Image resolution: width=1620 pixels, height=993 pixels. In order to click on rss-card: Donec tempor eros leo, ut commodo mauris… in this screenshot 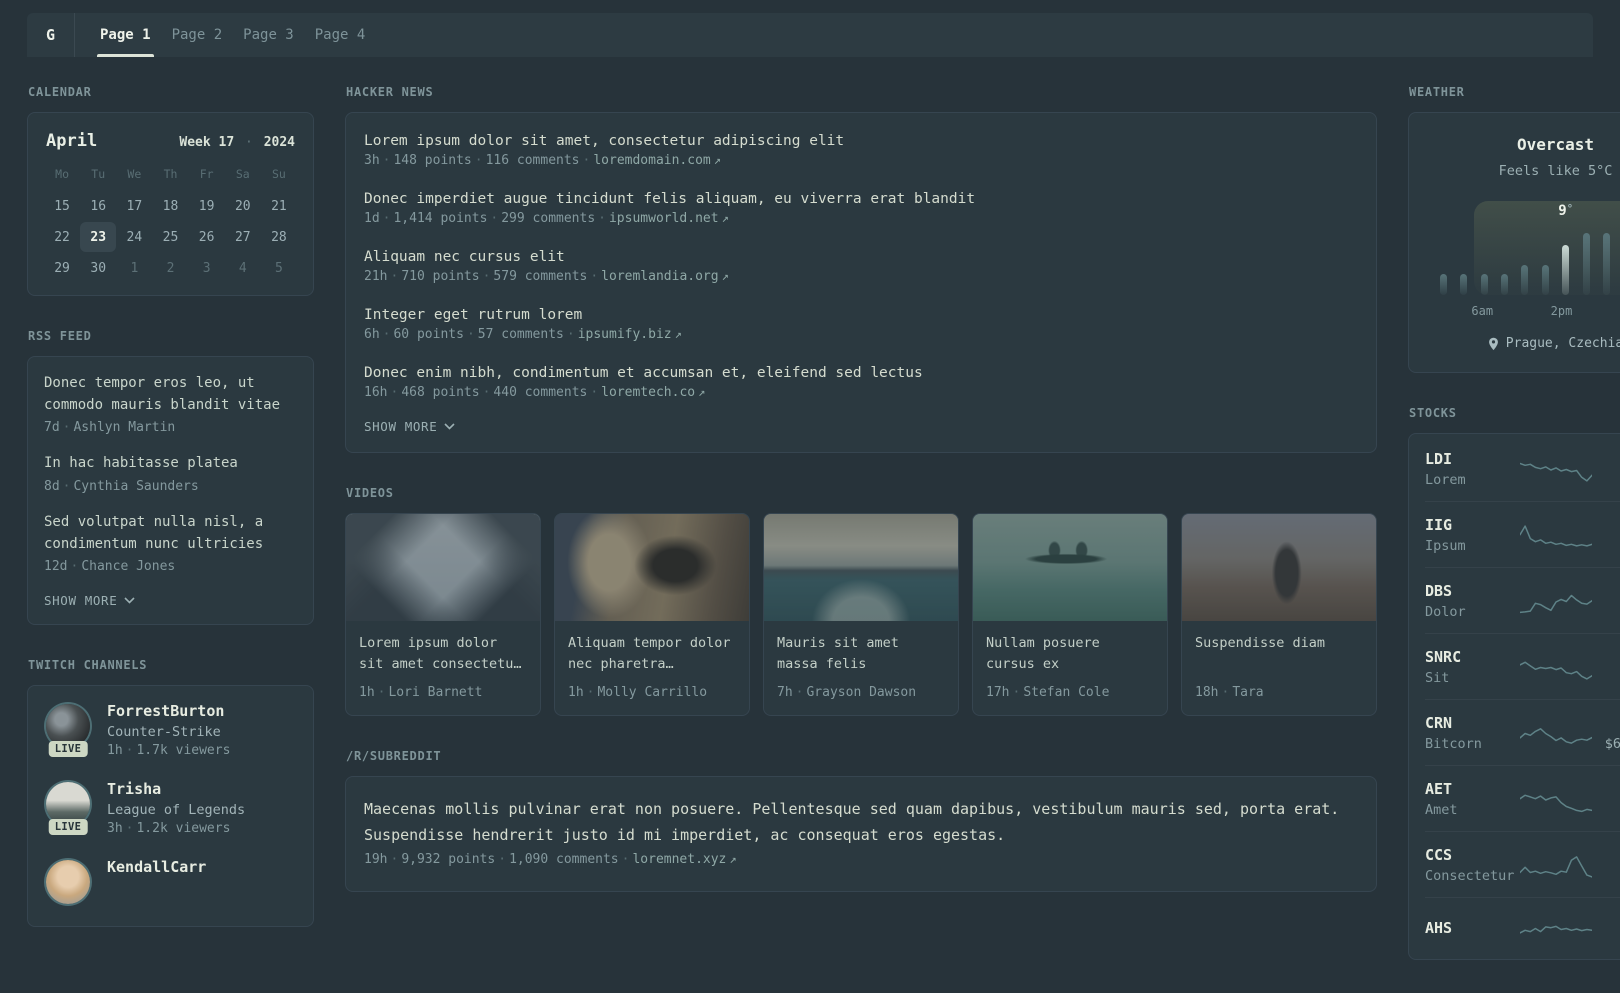, I will do `click(170, 490)`.